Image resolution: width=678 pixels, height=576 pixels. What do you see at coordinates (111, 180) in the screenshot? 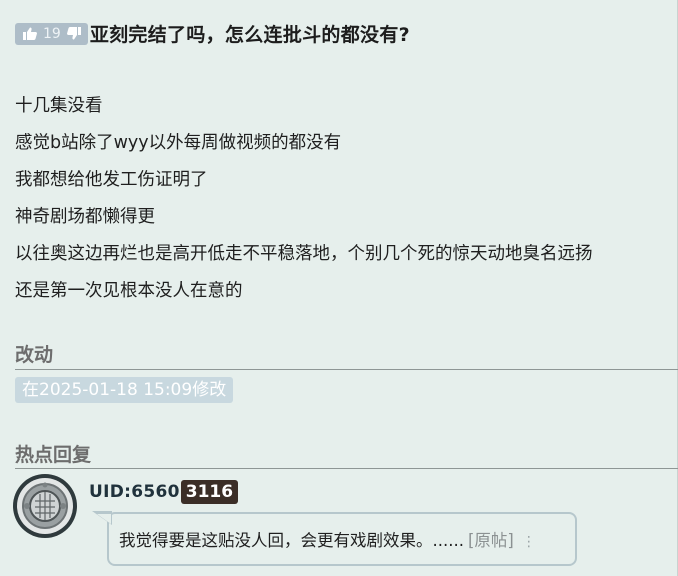
I see `post-body-line: 我都想给他发工伤证明了` at bounding box center [111, 180].